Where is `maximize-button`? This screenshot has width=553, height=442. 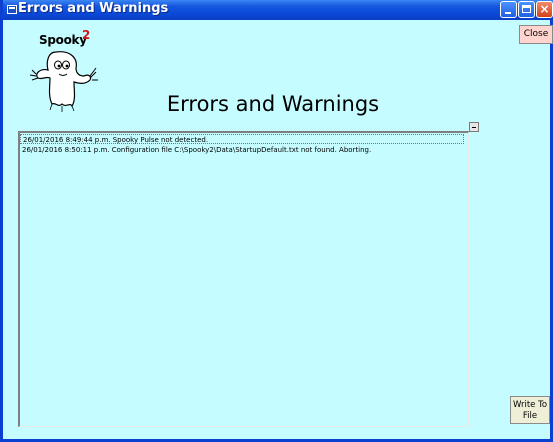 maximize-button is located at coordinates (526, 9).